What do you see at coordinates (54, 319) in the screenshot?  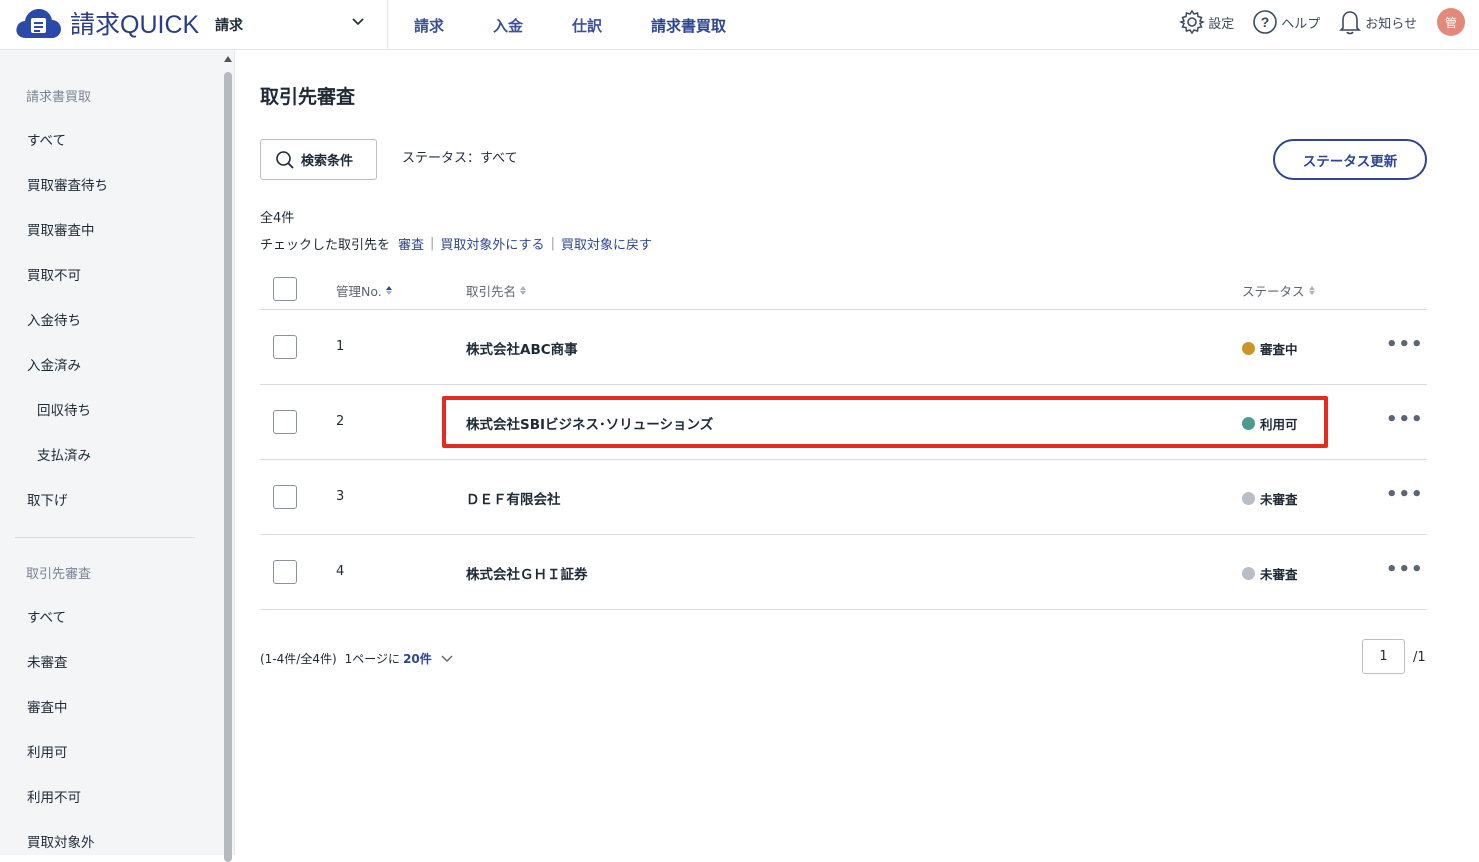 I see `sidebar-item-awaiting-payment: 入金待ち` at bounding box center [54, 319].